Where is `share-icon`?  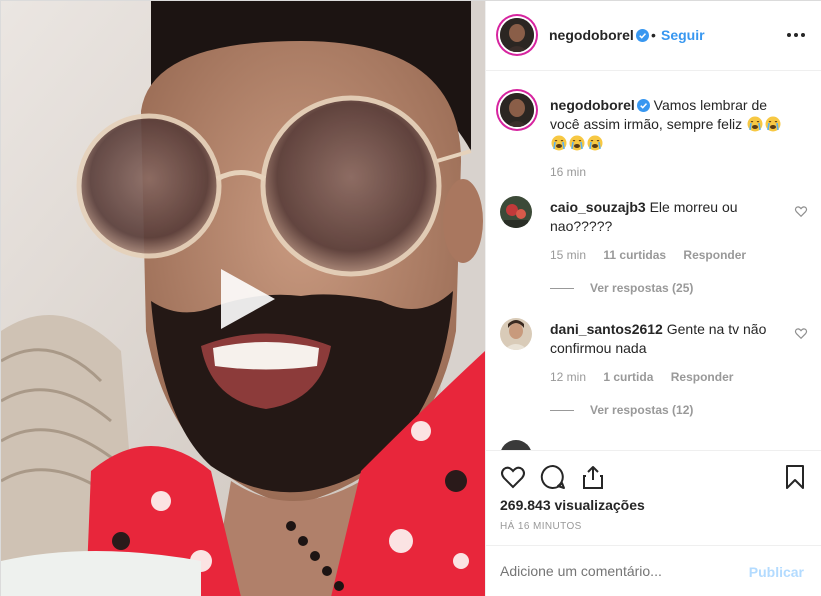
share-icon is located at coordinates (593, 477).